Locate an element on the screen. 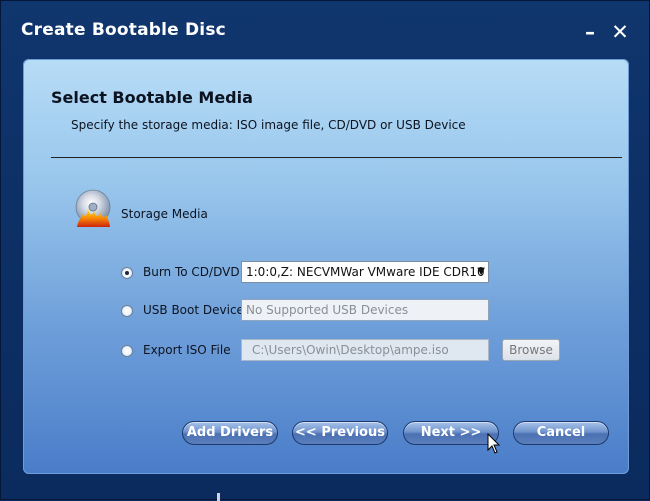 The height and width of the screenshot is (501, 650). usb-label: USB Boot Device is located at coordinates (193, 310).